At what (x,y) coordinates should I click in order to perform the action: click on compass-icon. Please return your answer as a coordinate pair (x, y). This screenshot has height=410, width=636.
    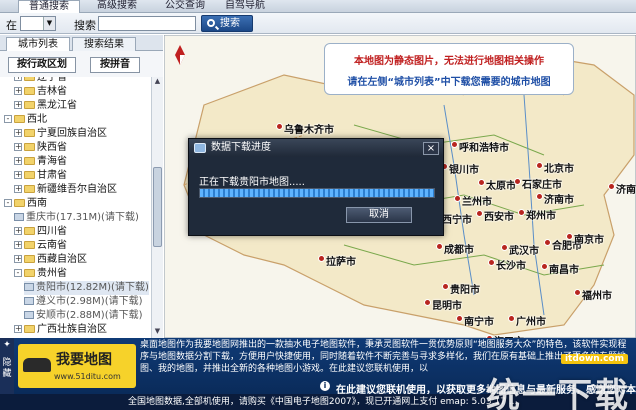
    Looking at the image, I should click on (180, 55).